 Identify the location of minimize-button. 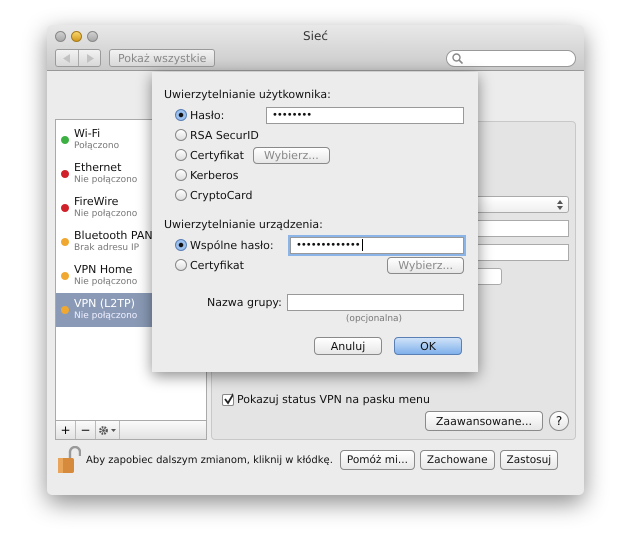
(76, 36).